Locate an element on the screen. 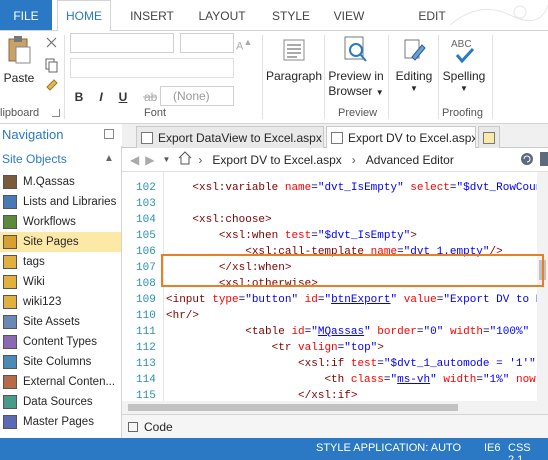 The height and width of the screenshot is (460, 548). sidebar-item-wiki123: wiki123 is located at coordinates (60, 302).